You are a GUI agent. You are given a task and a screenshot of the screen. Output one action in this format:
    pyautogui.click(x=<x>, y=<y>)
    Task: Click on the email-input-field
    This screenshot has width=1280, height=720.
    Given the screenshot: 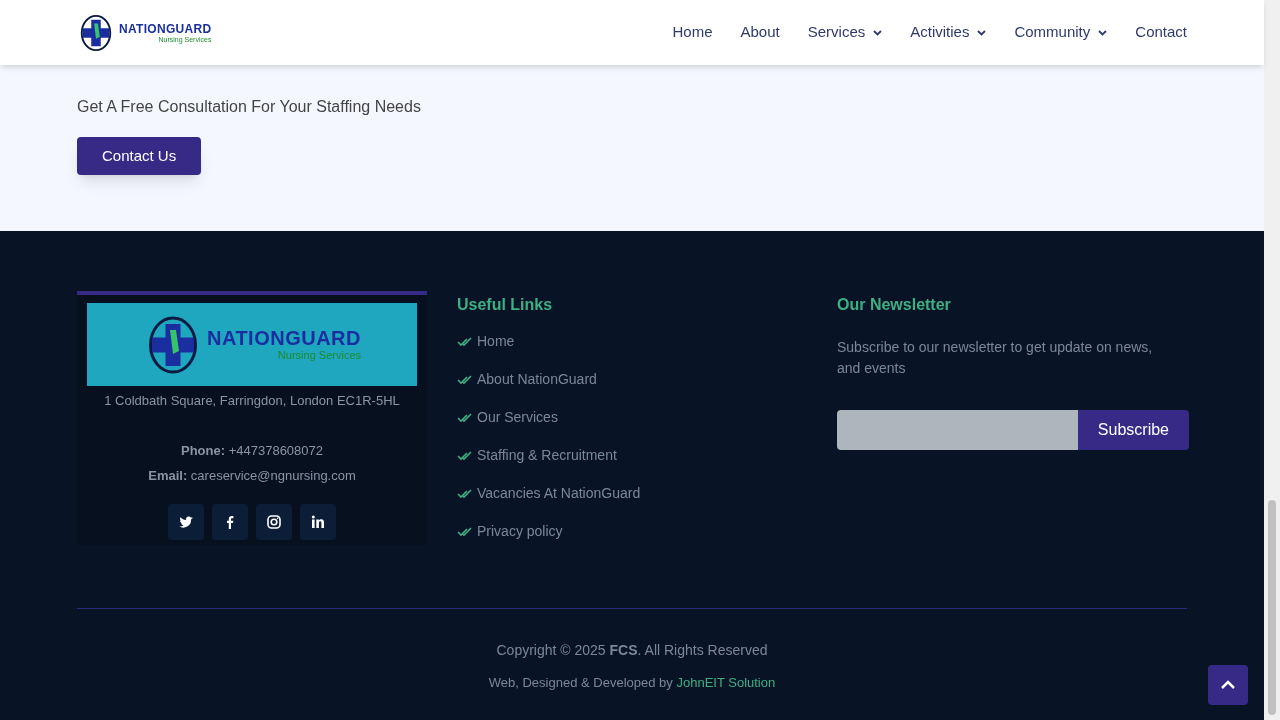 What is the action you would take?
    pyautogui.click(x=957, y=430)
    